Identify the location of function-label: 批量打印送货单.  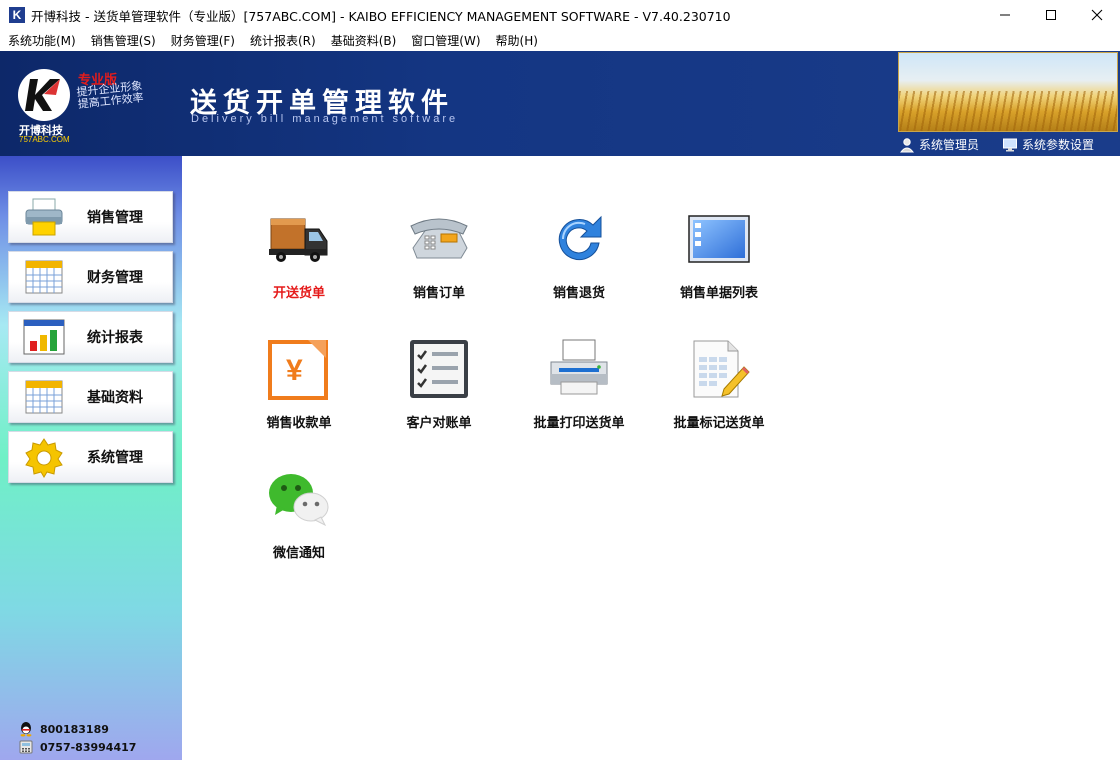
(579, 423).